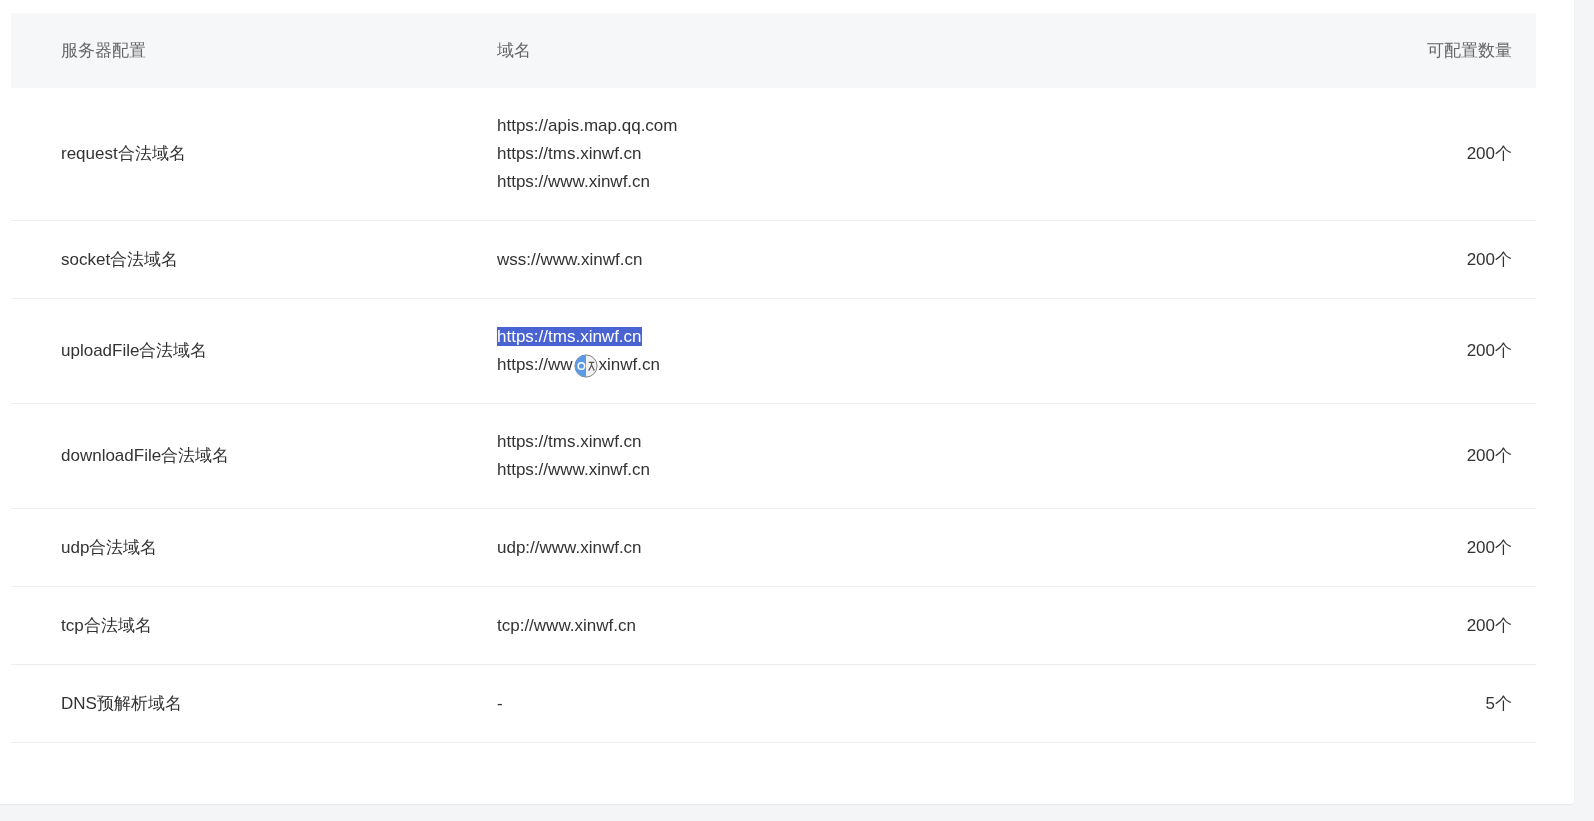 This screenshot has width=1594, height=821. I want to click on domain-text: xinwf.cn, so click(629, 364).